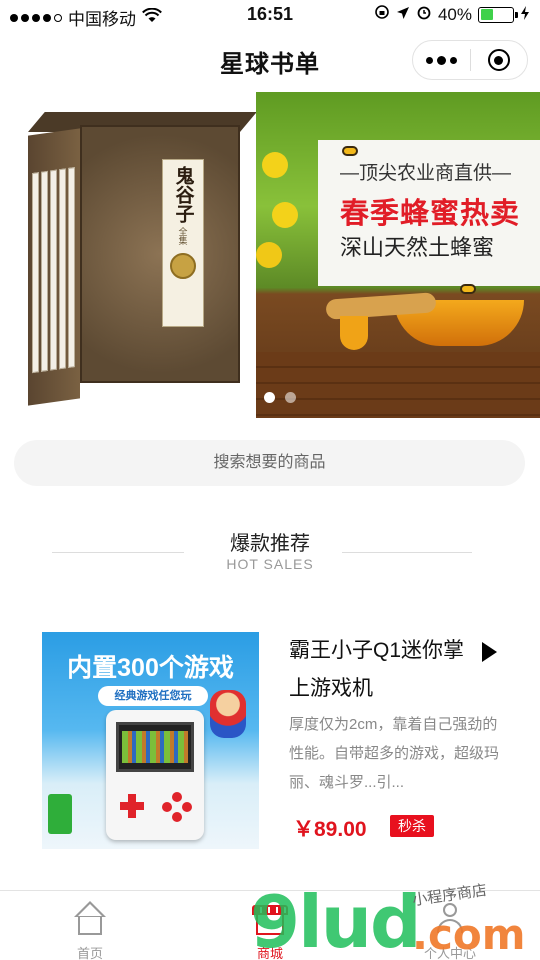 This screenshot has height=960, width=540. I want to click on battery-percent: 40%, so click(454, 14).